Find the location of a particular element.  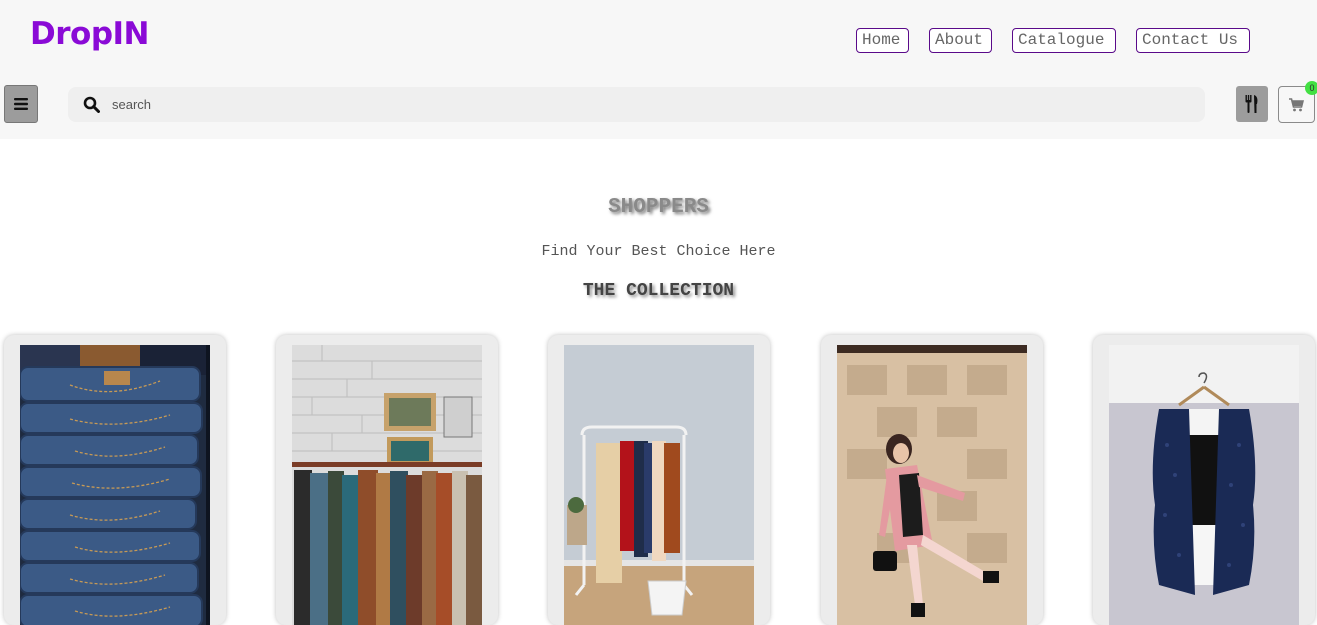

product-image-pink-coat is located at coordinates (932, 485).